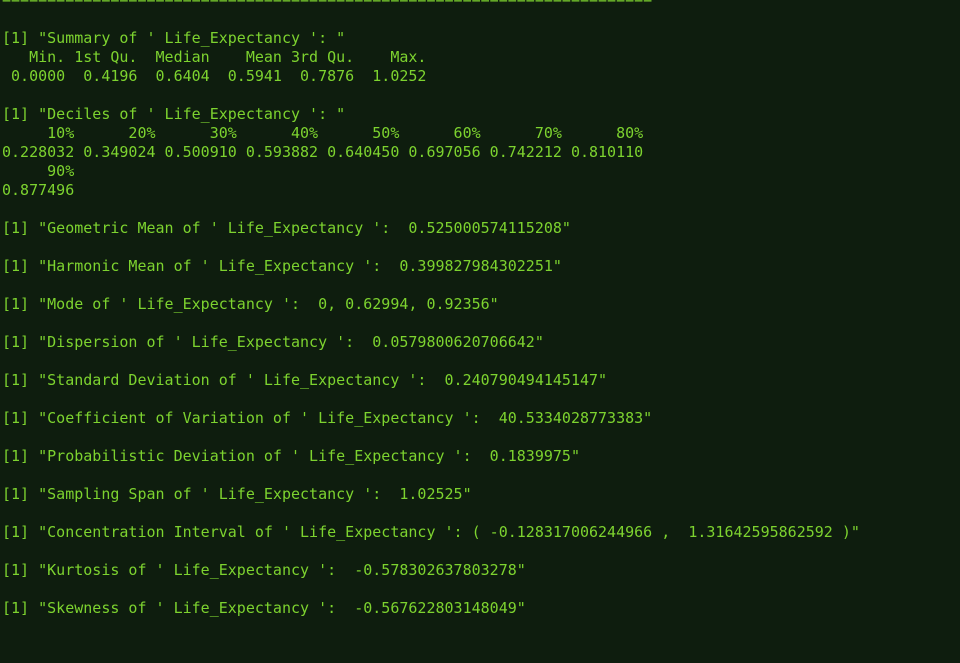 The width and height of the screenshot is (960, 663). What do you see at coordinates (174, 38) in the screenshot?
I see `summary-heading: [1] "Summary of ' Life_Expectancy ': "` at bounding box center [174, 38].